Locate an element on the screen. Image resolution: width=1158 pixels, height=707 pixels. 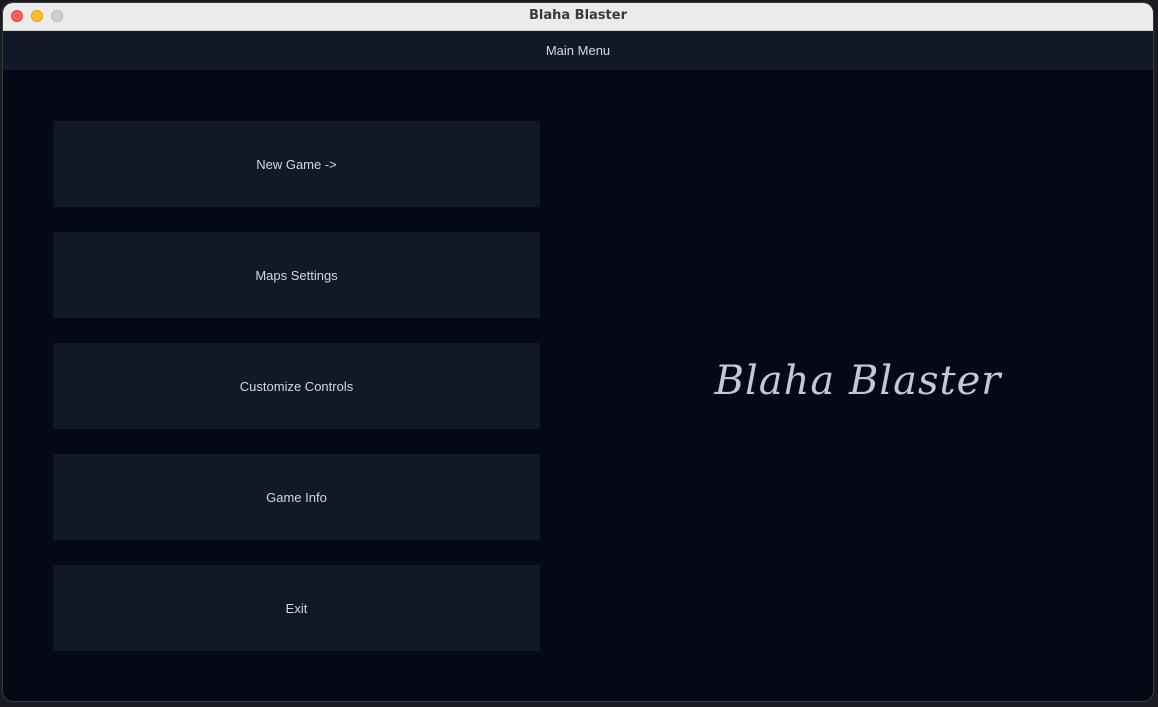
title-bar: Blaha Blaster is located at coordinates (578, 17).